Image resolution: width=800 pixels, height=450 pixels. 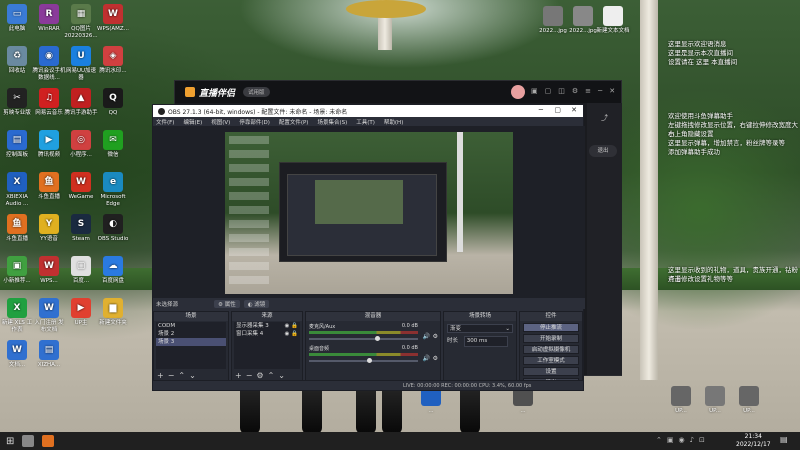 I want to click on desktop-icon: 新建文本文档, so click(x=613, y=20).